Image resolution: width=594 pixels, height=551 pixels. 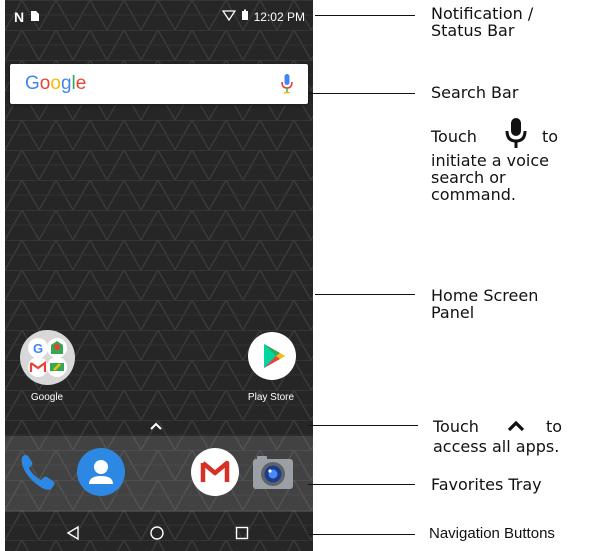 What do you see at coordinates (35, 17) in the screenshot?
I see `sim-card-icon` at bounding box center [35, 17].